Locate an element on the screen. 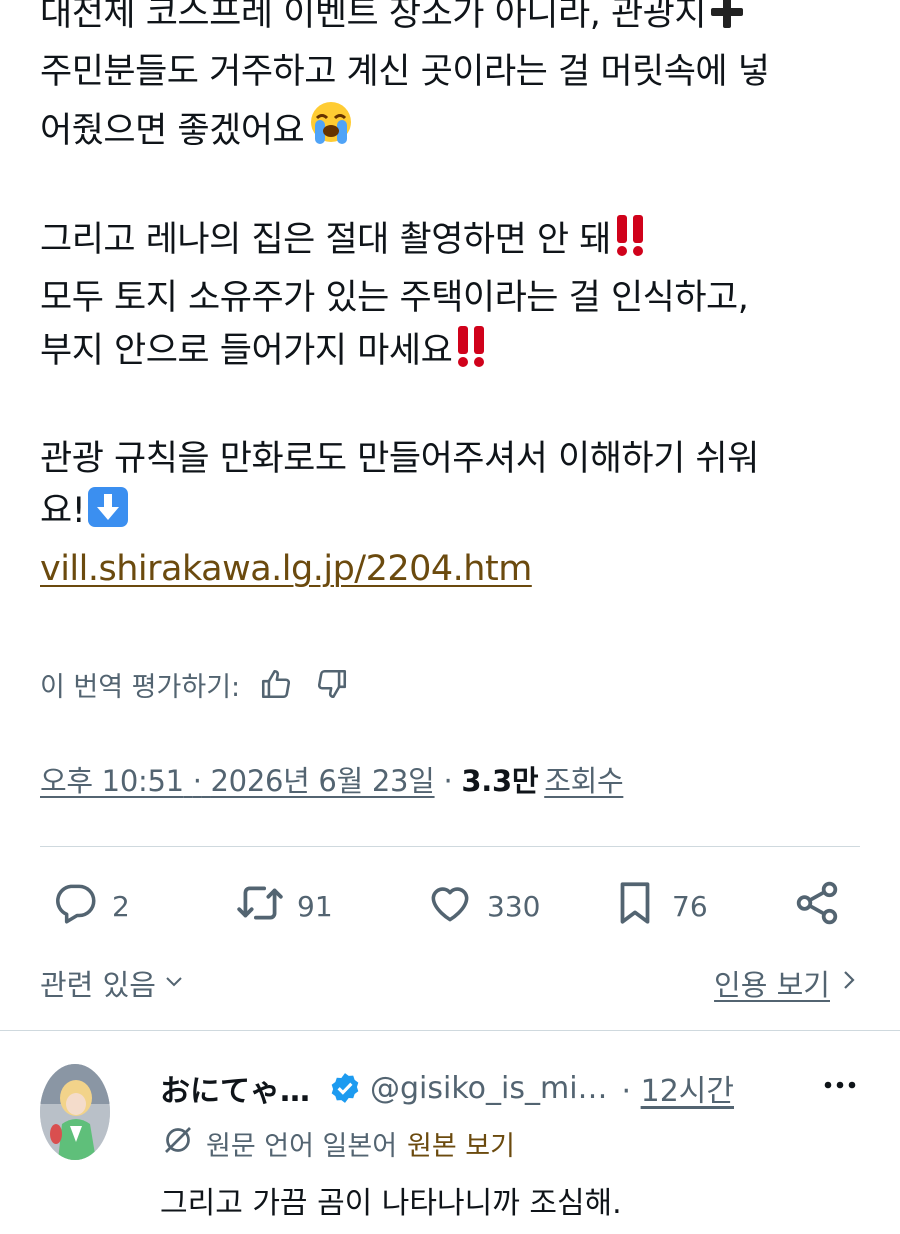 Image resolution: width=900 pixels, height=1234 pixels. tweet-line: 관광 규칙을 만화로도 만들어주셔서 이해하기 쉬워 is located at coordinates (399, 459).